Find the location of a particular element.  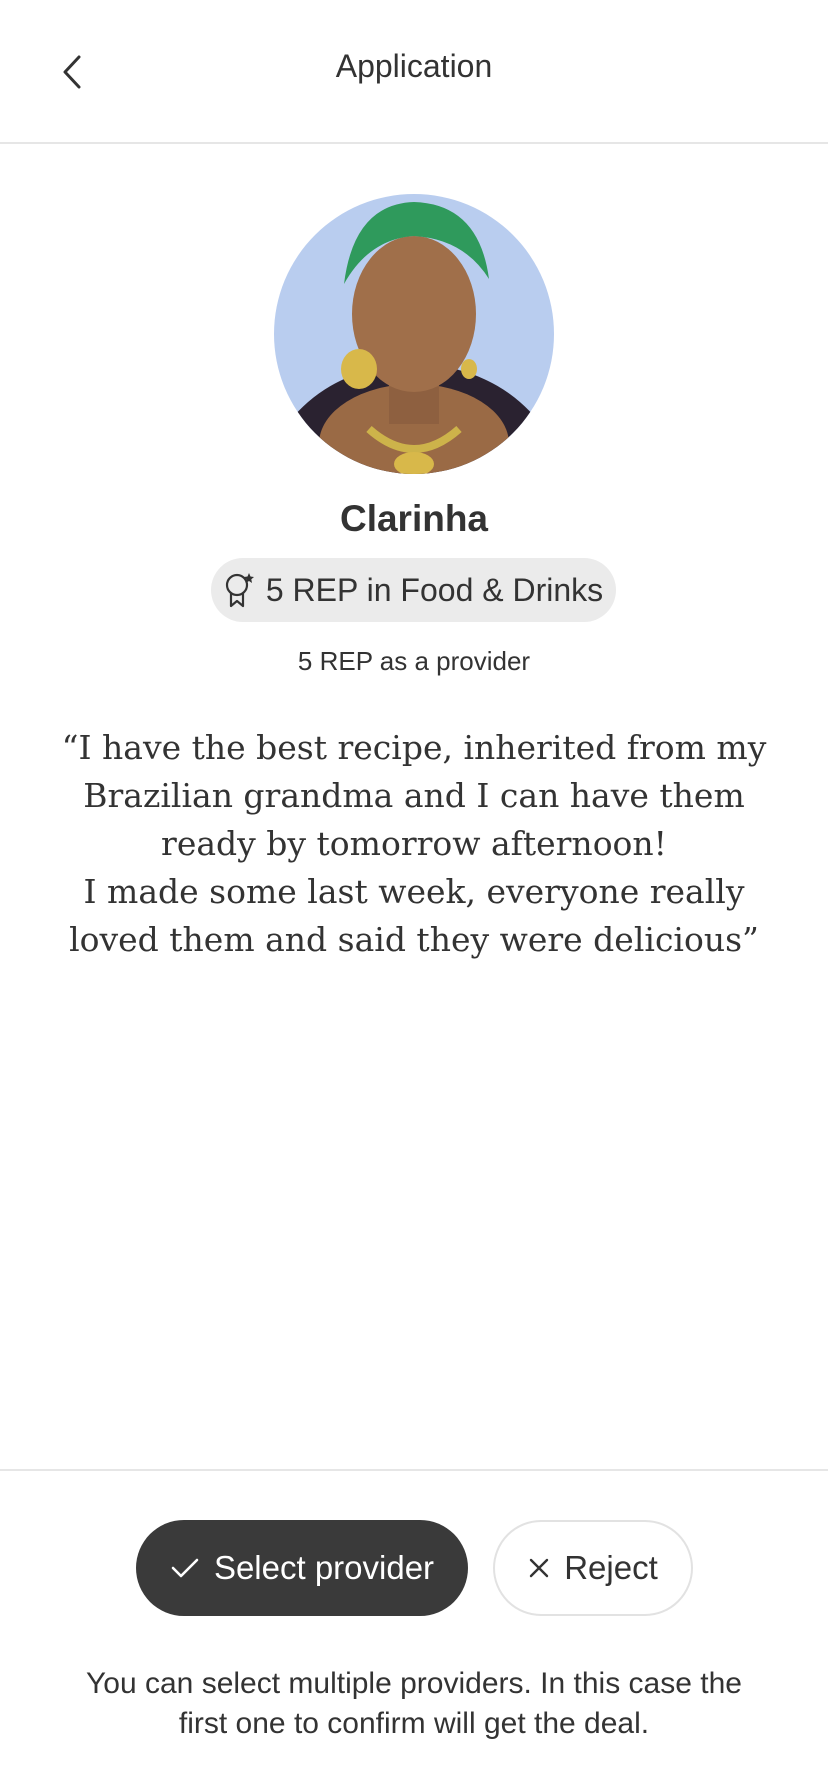

top-bar: Application is located at coordinates (414, 72).